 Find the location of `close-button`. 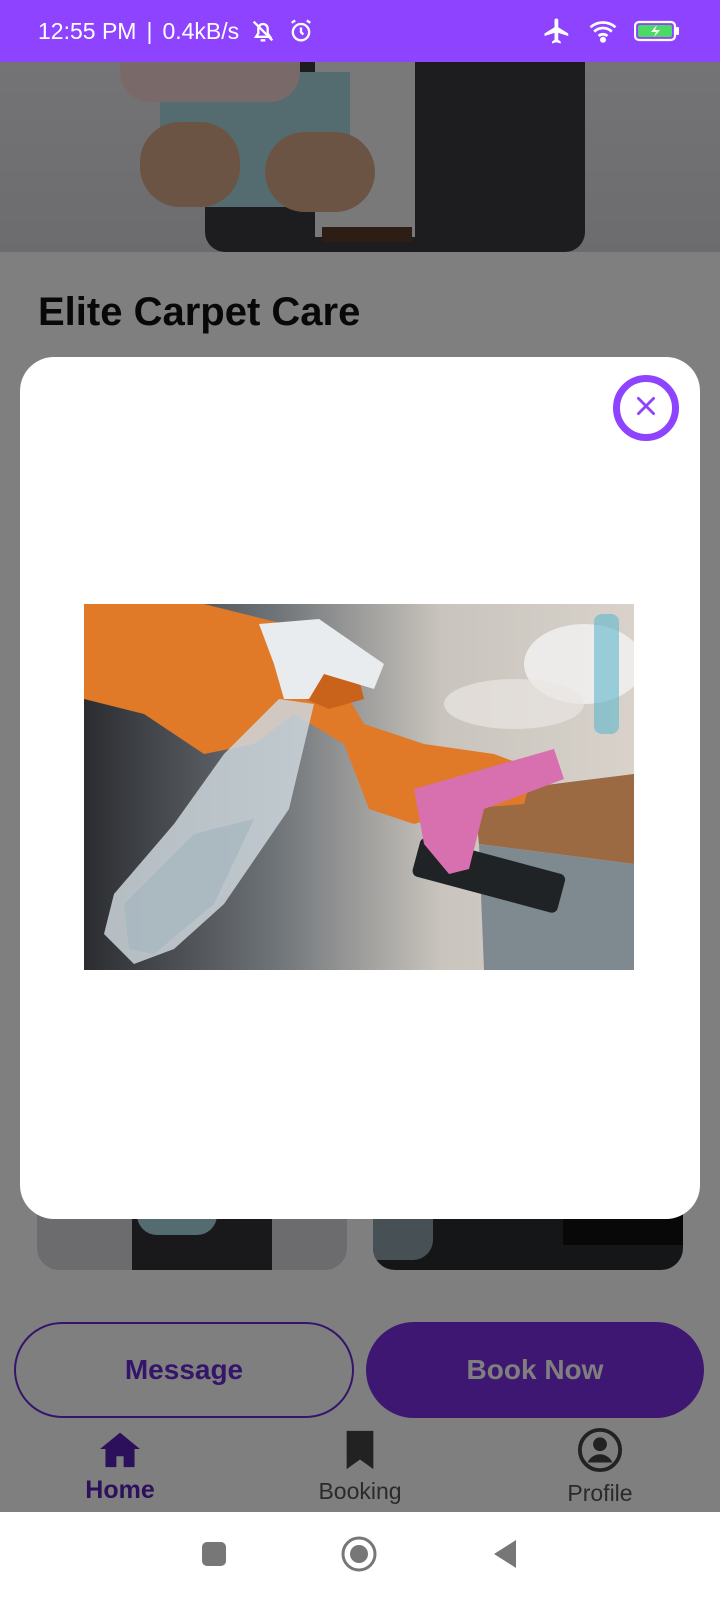

close-button is located at coordinates (646, 408).